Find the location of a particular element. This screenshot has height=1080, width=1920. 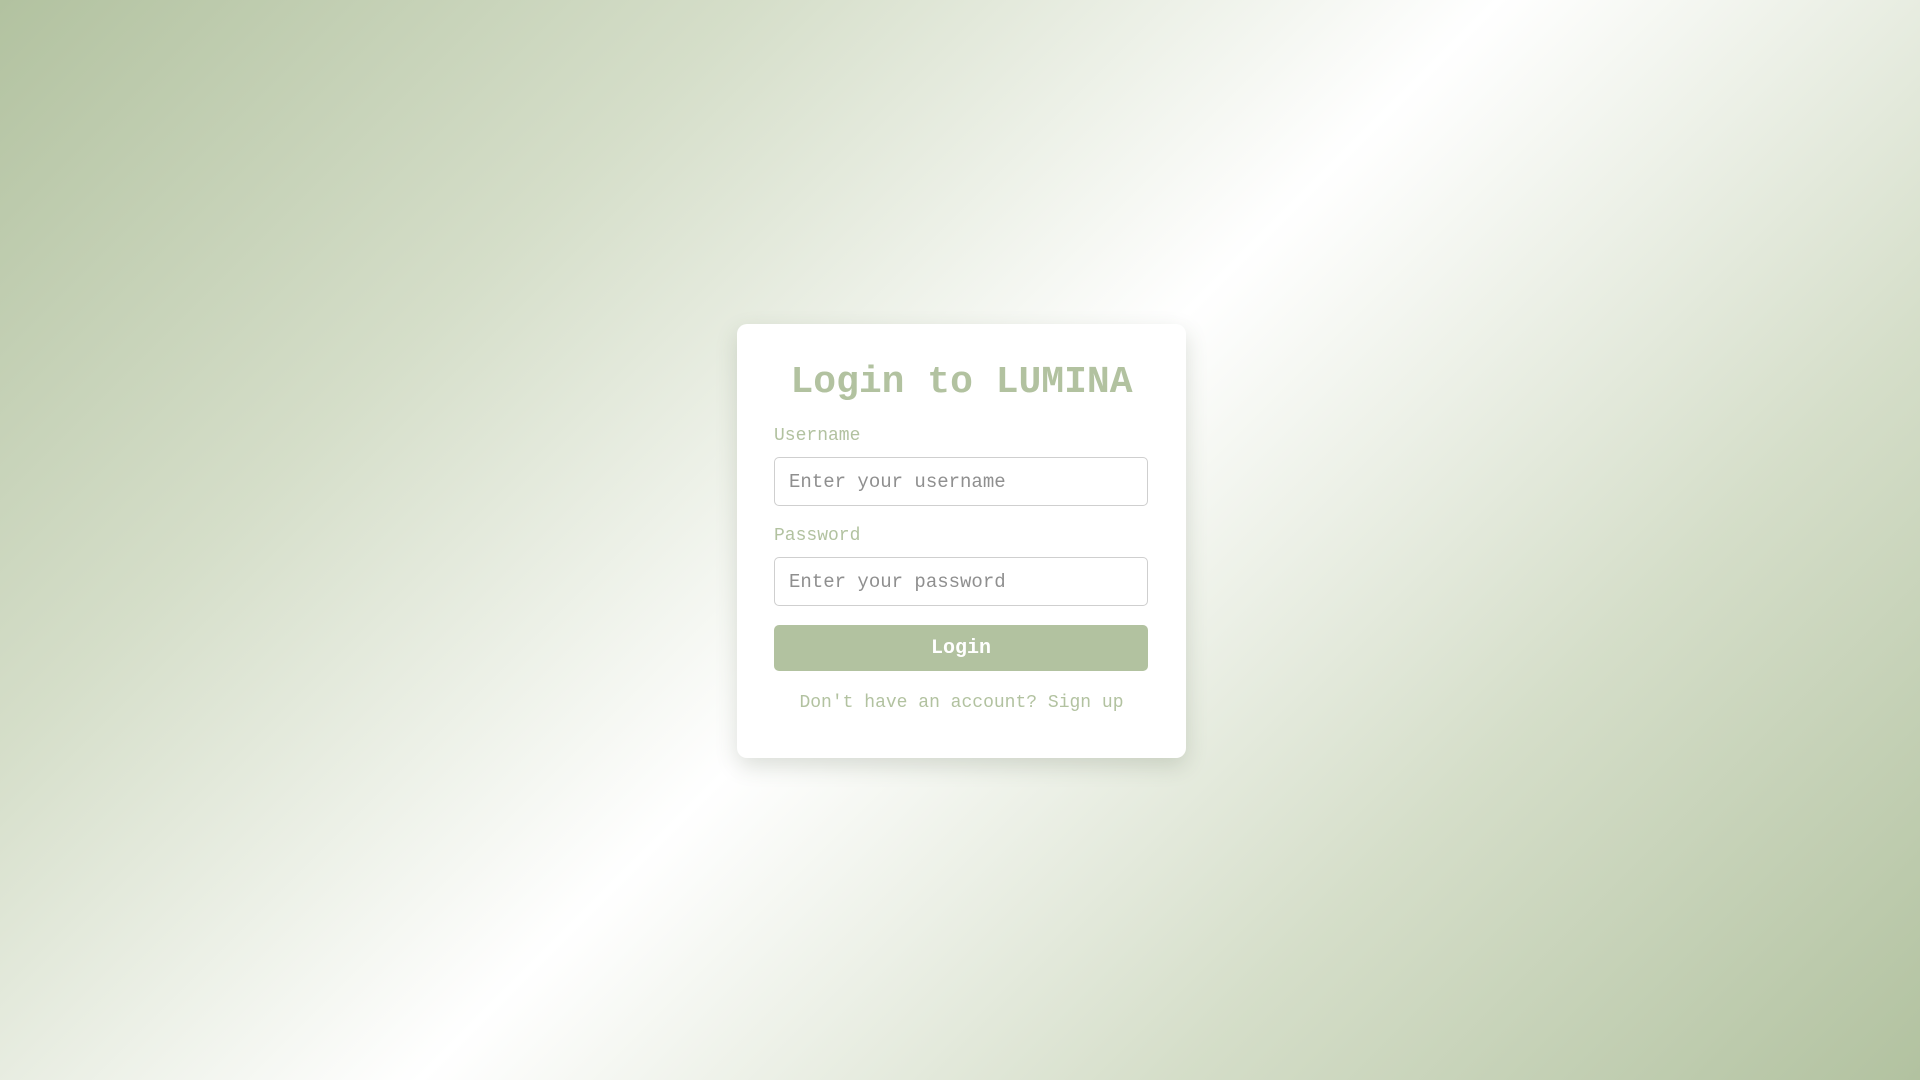

signup-prompt-line: Don't have an account? Sign up is located at coordinates (961, 703).